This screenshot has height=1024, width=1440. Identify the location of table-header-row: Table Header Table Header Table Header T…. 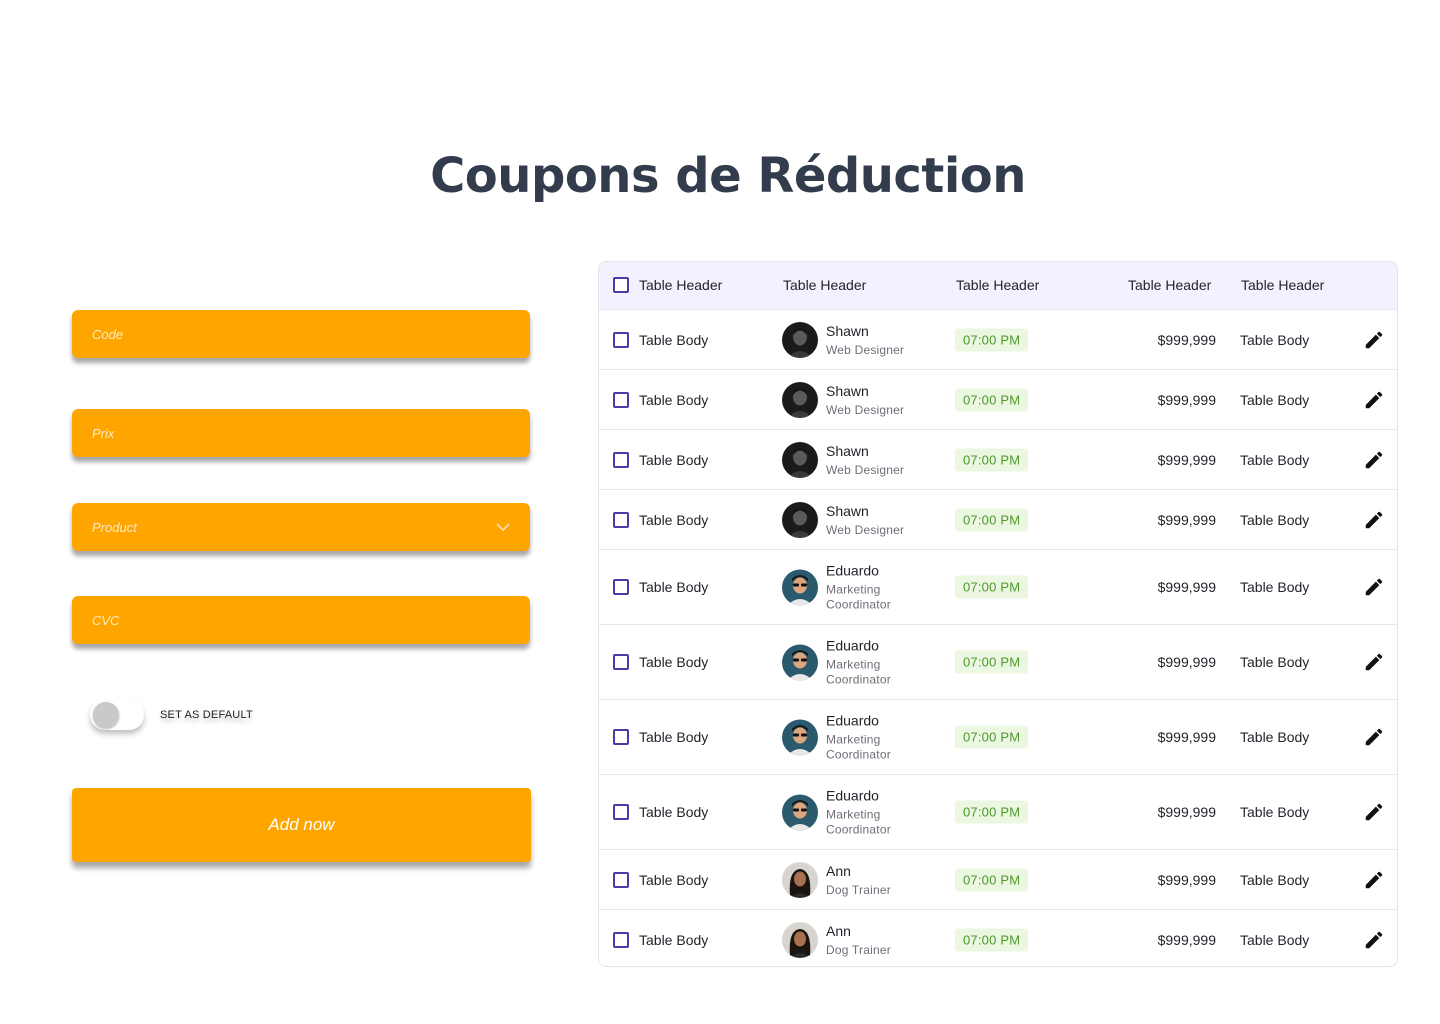
(998, 286).